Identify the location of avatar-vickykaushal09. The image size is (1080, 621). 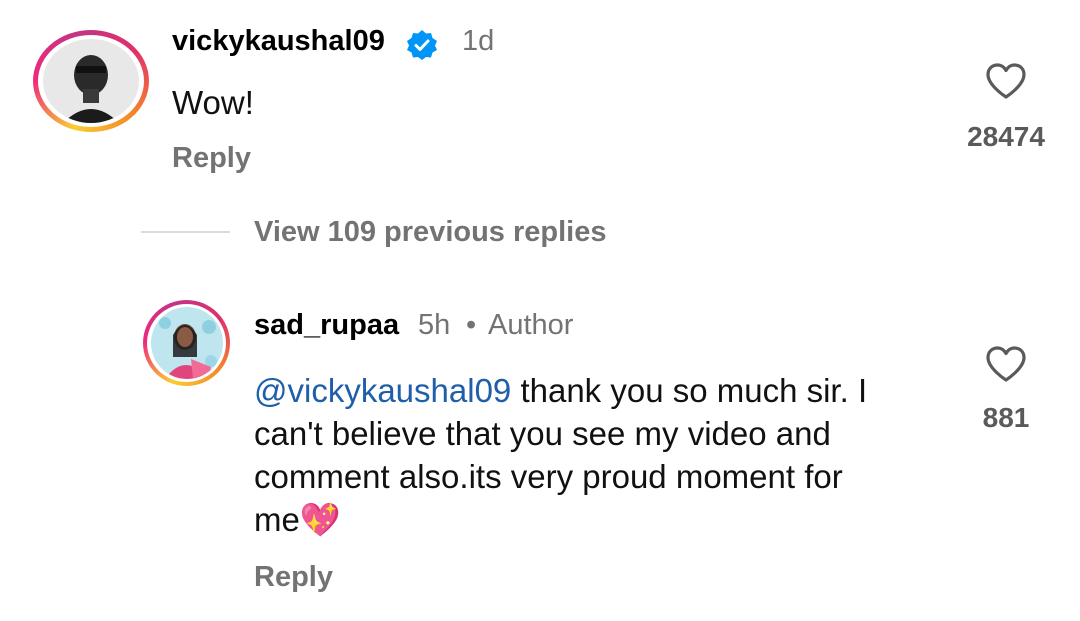
(91, 81).